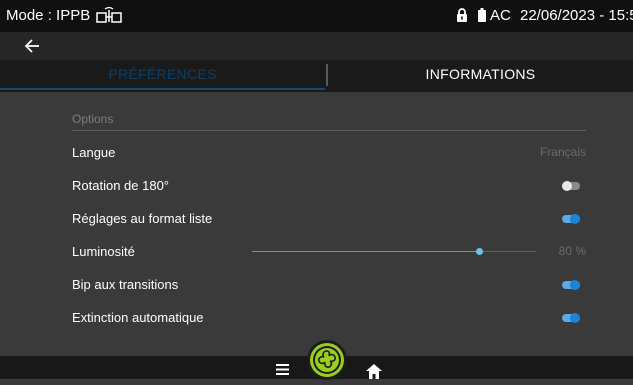 The height and width of the screenshot is (385, 633). Describe the element at coordinates (329, 285) in the screenshot. I see `setting-row-transition-beep: Bip aux transitions` at that location.